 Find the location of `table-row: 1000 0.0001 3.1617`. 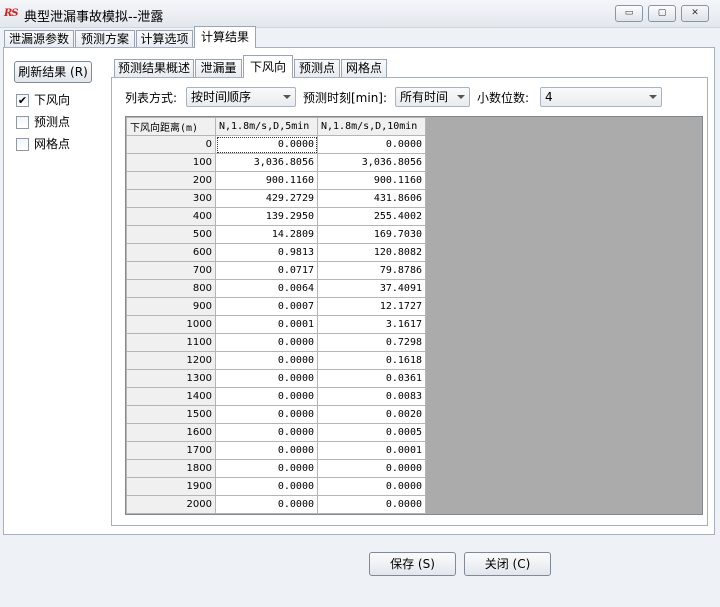

table-row: 1000 0.0001 3.1617 is located at coordinates (276, 324).